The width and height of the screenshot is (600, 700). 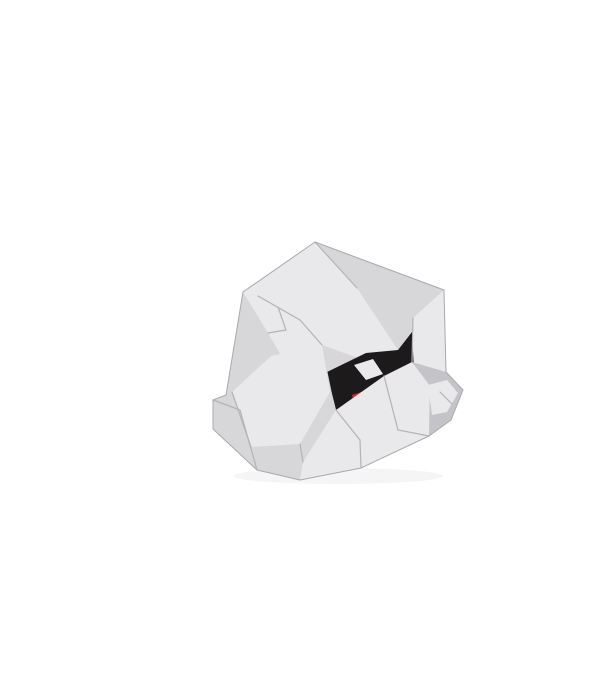 I want to click on crumpled-paper-illustration, so click(x=338, y=362).